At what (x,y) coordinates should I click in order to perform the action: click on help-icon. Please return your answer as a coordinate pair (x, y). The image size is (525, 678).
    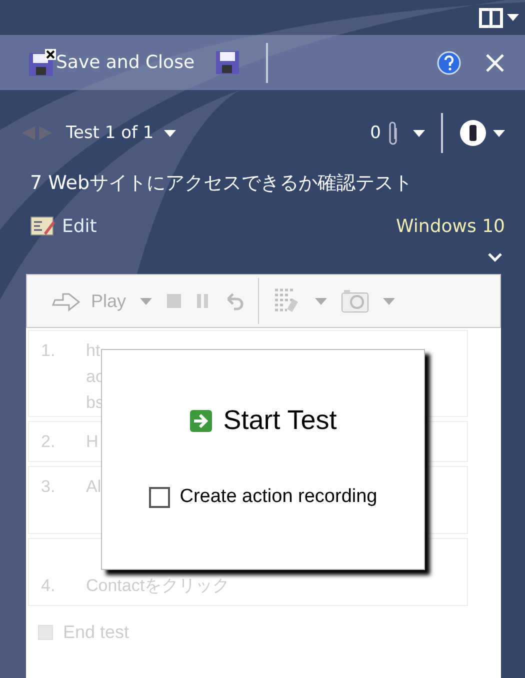
    Looking at the image, I should click on (449, 62).